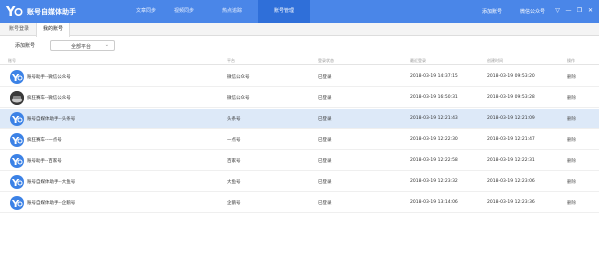 Image resolution: width=599 pixels, height=260 pixels. Describe the element at coordinates (557, 10) in the screenshot. I see `menu-dropdown-icon: ▽` at that location.